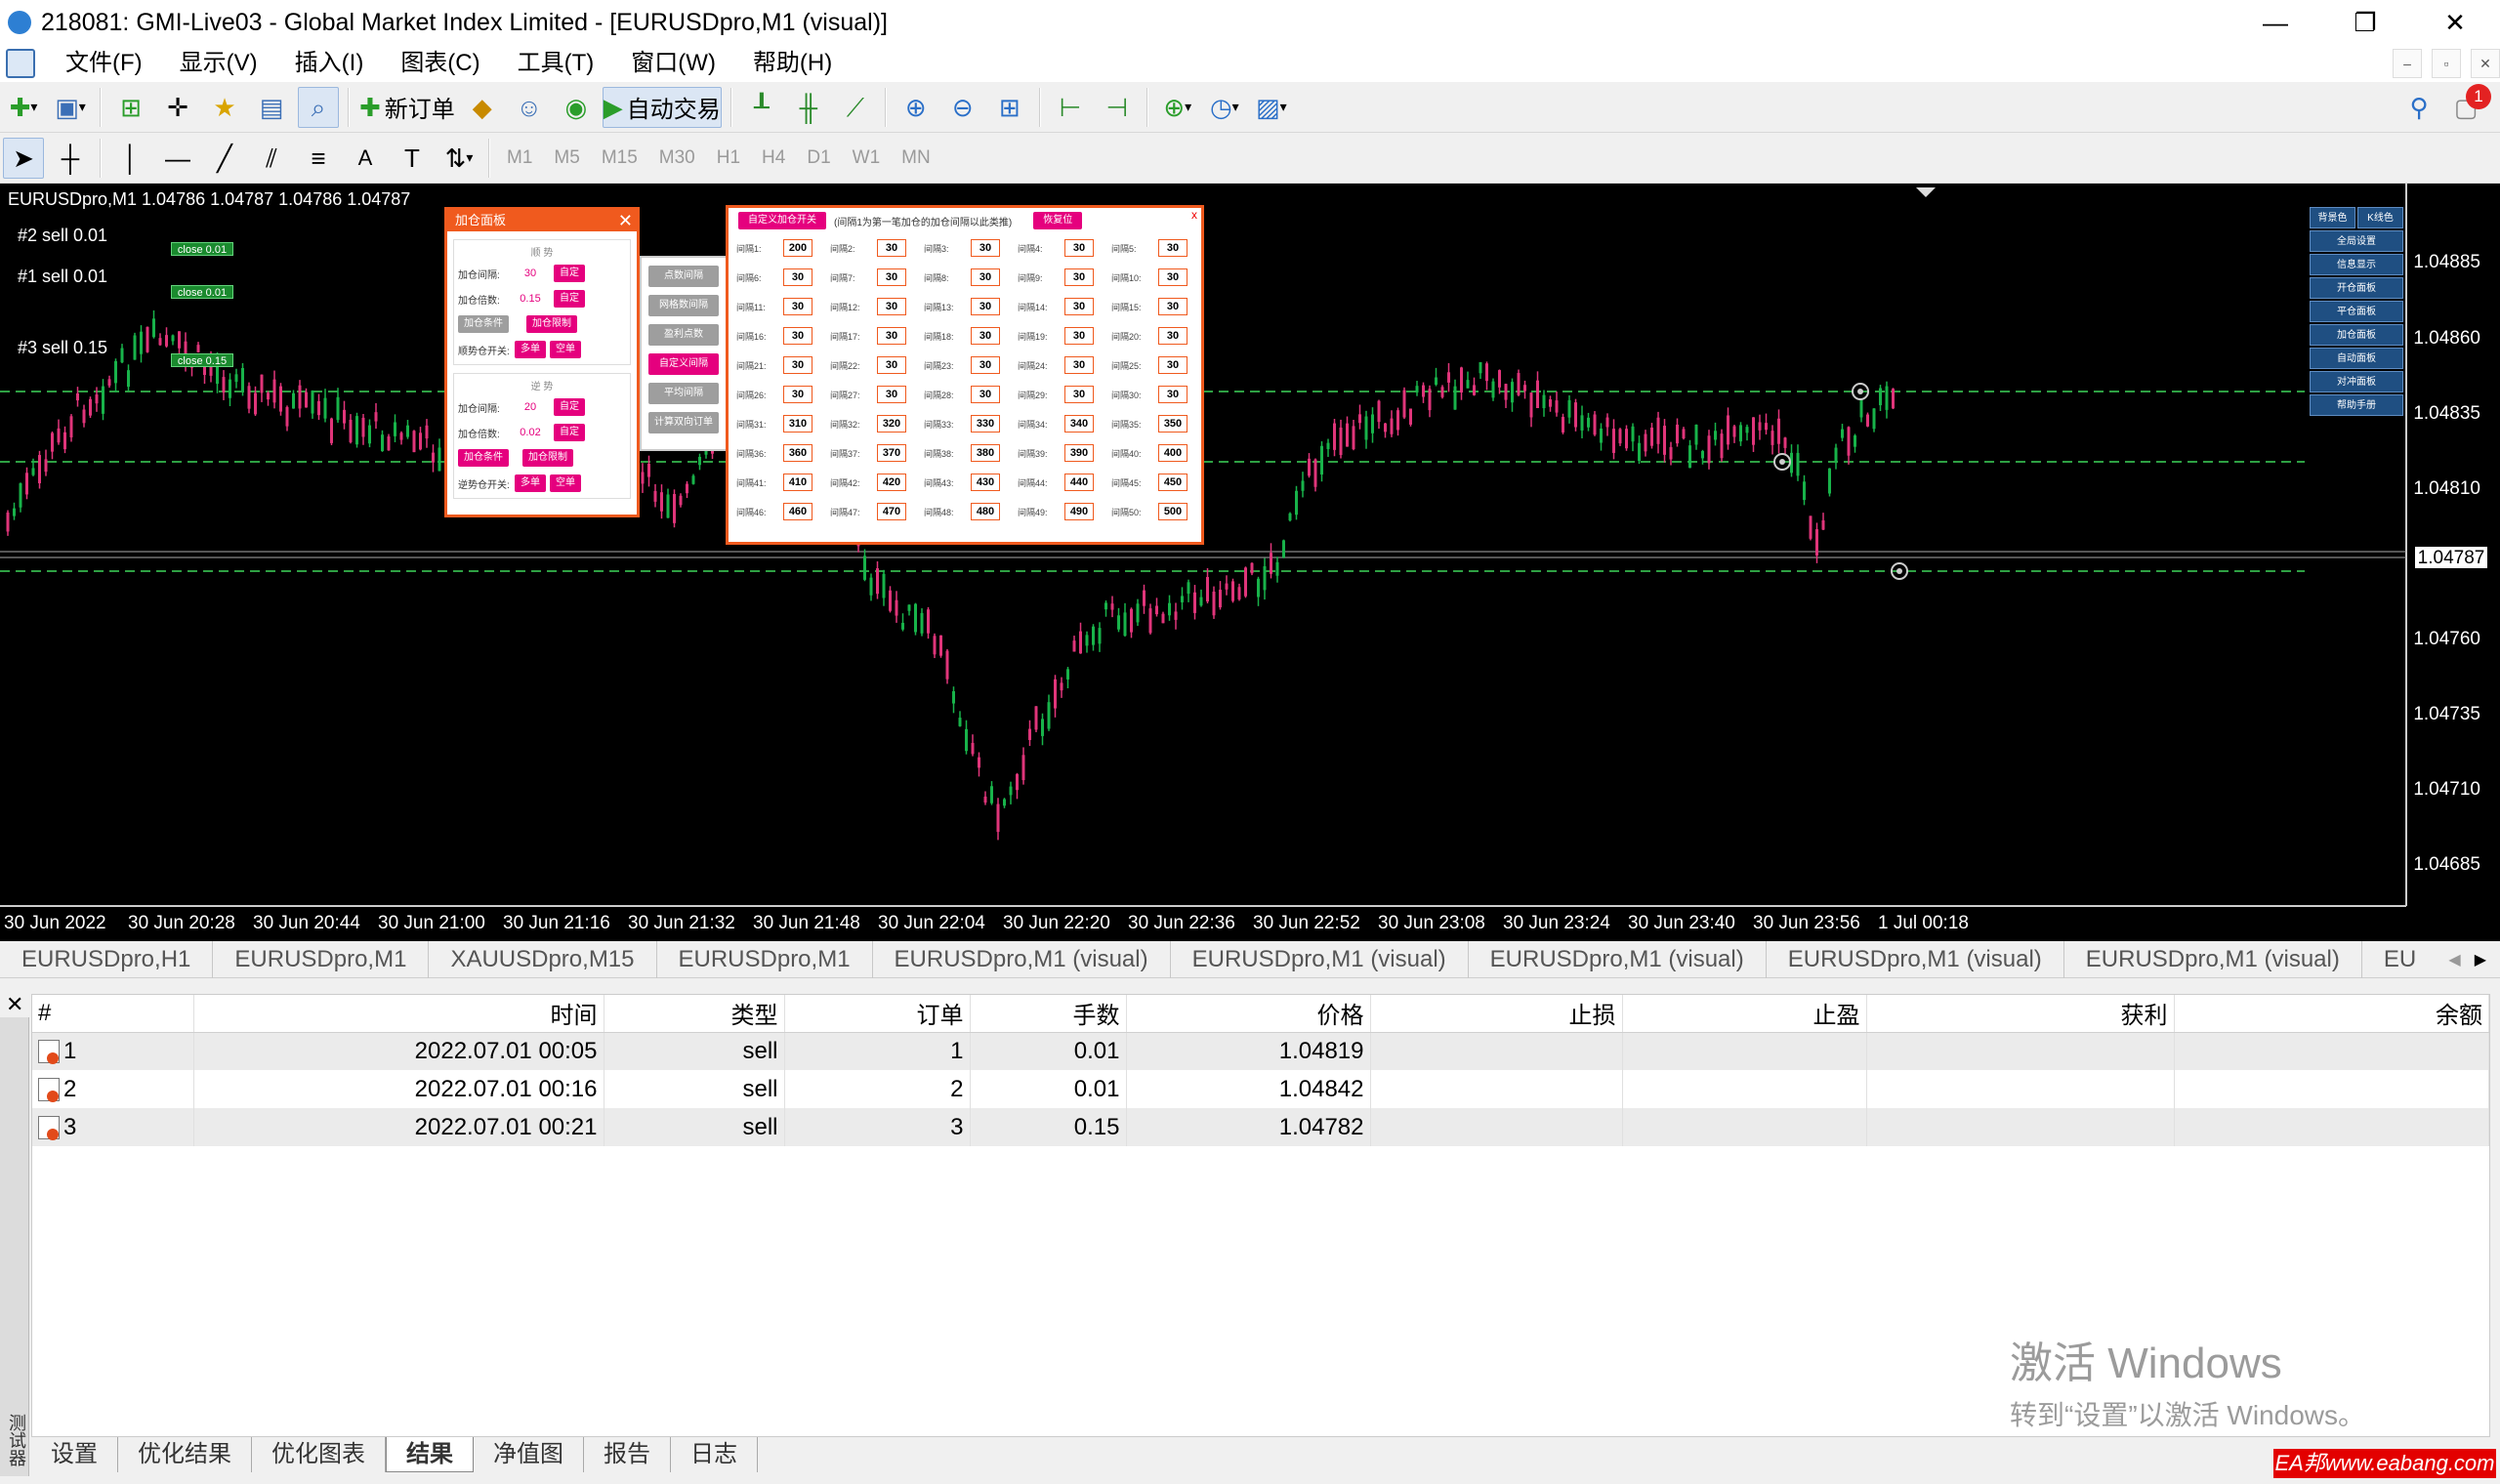 The height and width of the screenshot is (1484, 2500). What do you see at coordinates (1173, 453) in the screenshot?
I see `interval-input: 400` at bounding box center [1173, 453].